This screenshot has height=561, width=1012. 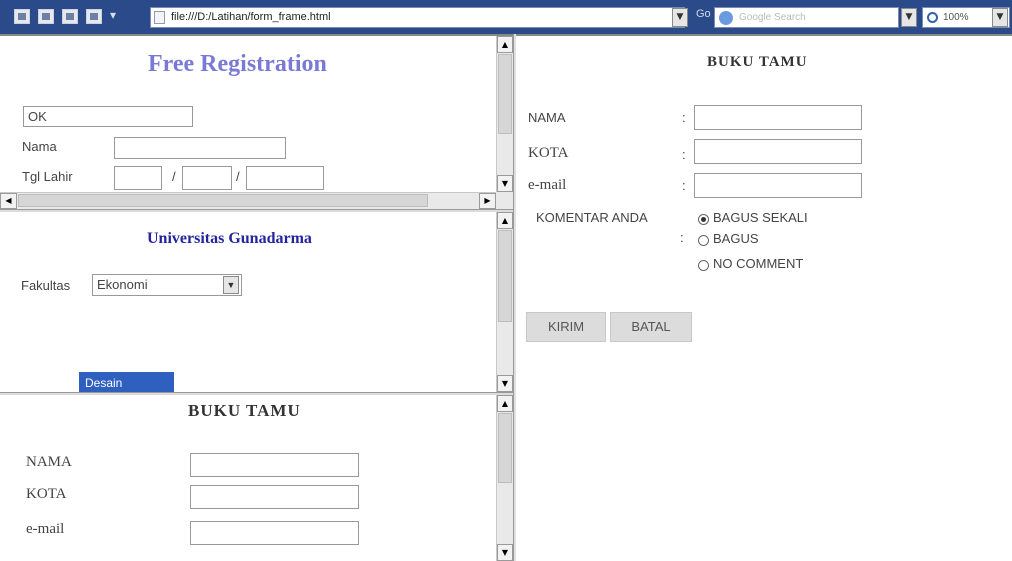 I want to click on address-dropdown-button: ▼, so click(x=680, y=17).